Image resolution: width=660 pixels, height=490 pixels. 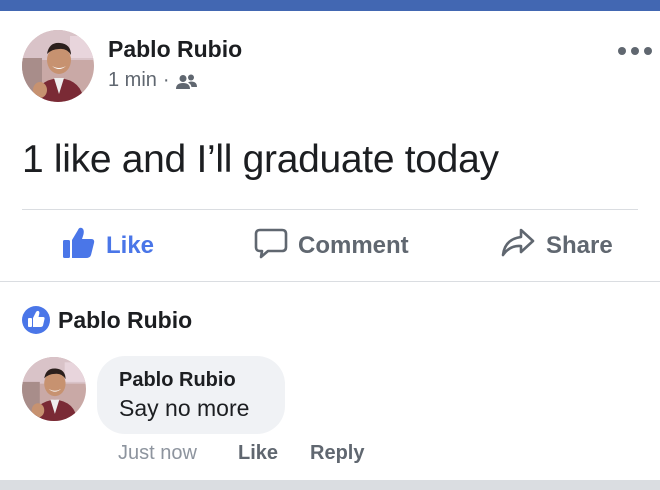 I want to click on post-author-name: Pablo Rubio, so click(x=175, y=49).